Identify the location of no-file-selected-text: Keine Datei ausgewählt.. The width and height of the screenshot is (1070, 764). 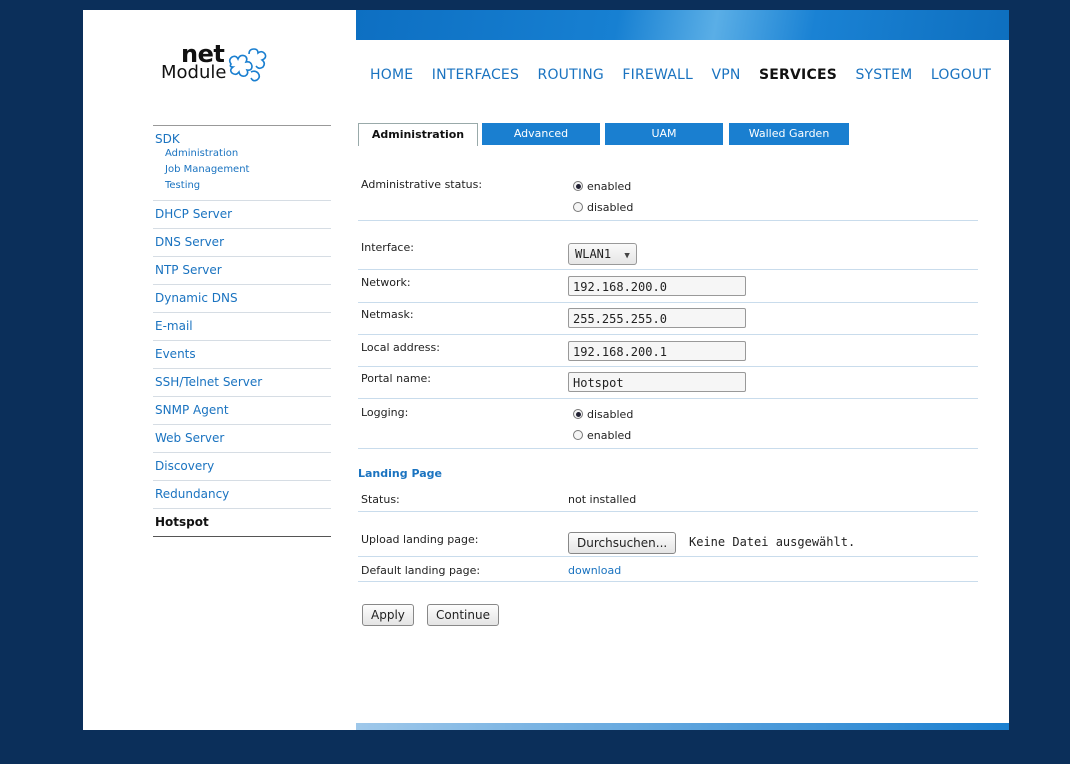
(772, 542).